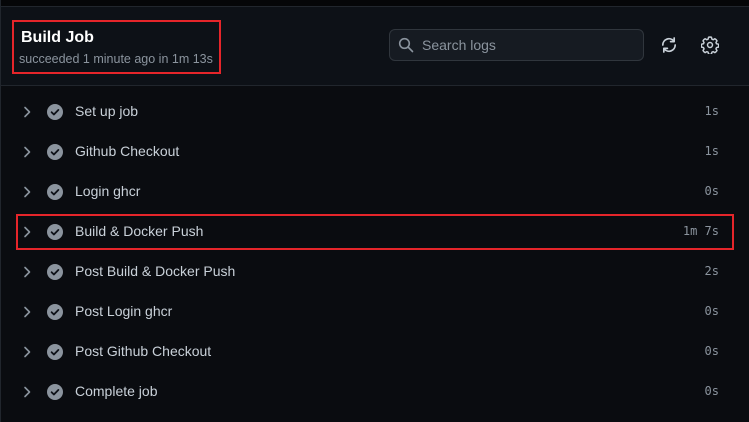  Describe the element at coordinates (143, 351) in the screenshot. I see `step-name: Post Github Checkout` at that location.